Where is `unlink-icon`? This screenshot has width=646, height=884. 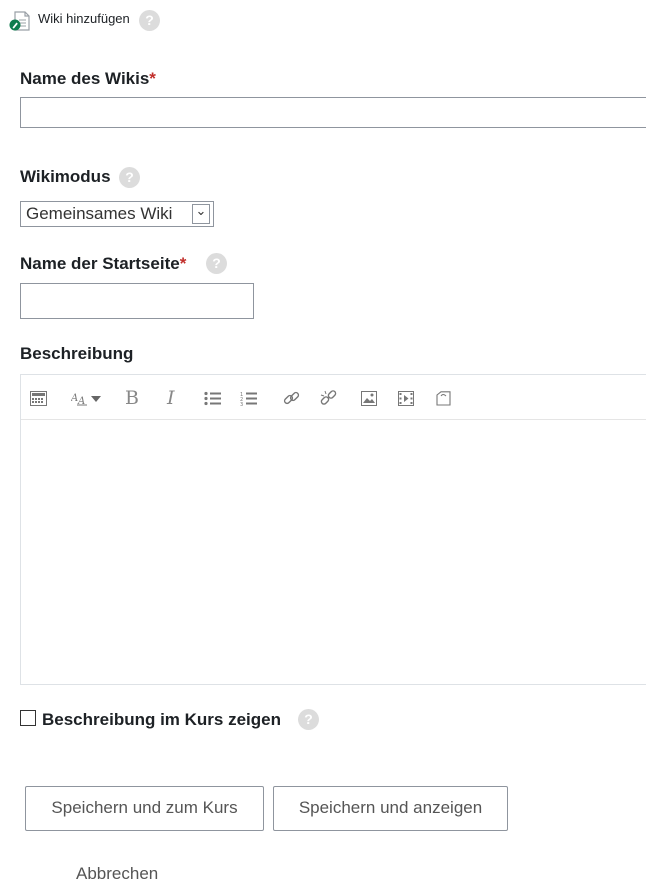 unlink-icon is located at coordinates (328, 400).